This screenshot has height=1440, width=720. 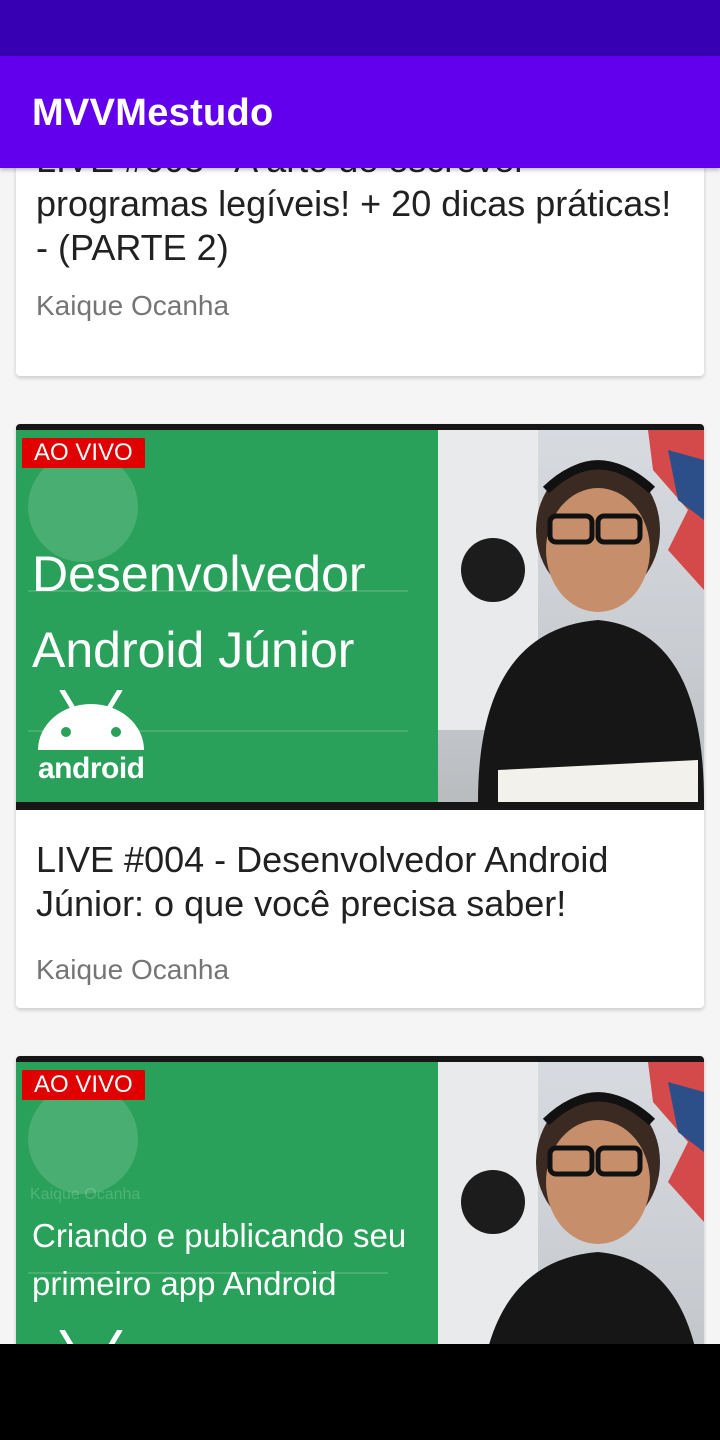 What do you see at coordinates (91, 1337) in the screenshot?
I see `android-robot-icon` at bounding box center [91, 1337].